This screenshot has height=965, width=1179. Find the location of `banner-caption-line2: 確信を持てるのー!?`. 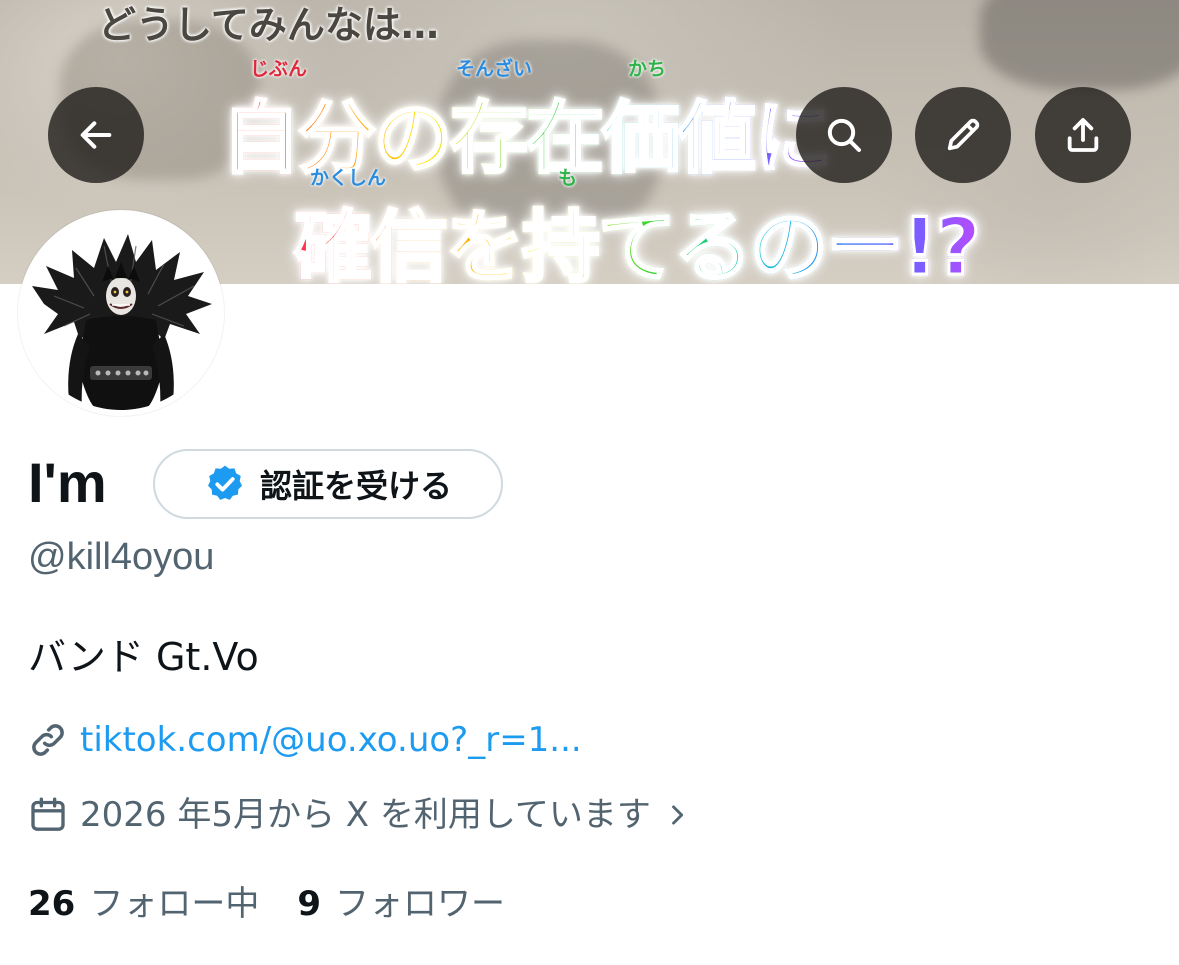

banner-caption-line2: 確信を持てるのー!? is located at coordinates (638, 235).